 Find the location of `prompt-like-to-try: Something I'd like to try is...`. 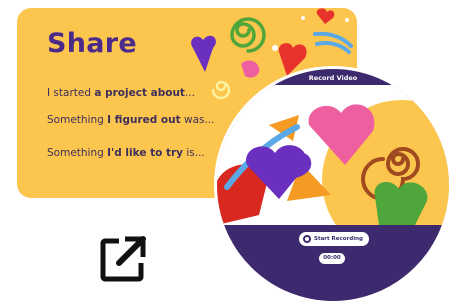

prompt-like-to-try: Something I'd like to try is... is located at coordinates (126, 153).